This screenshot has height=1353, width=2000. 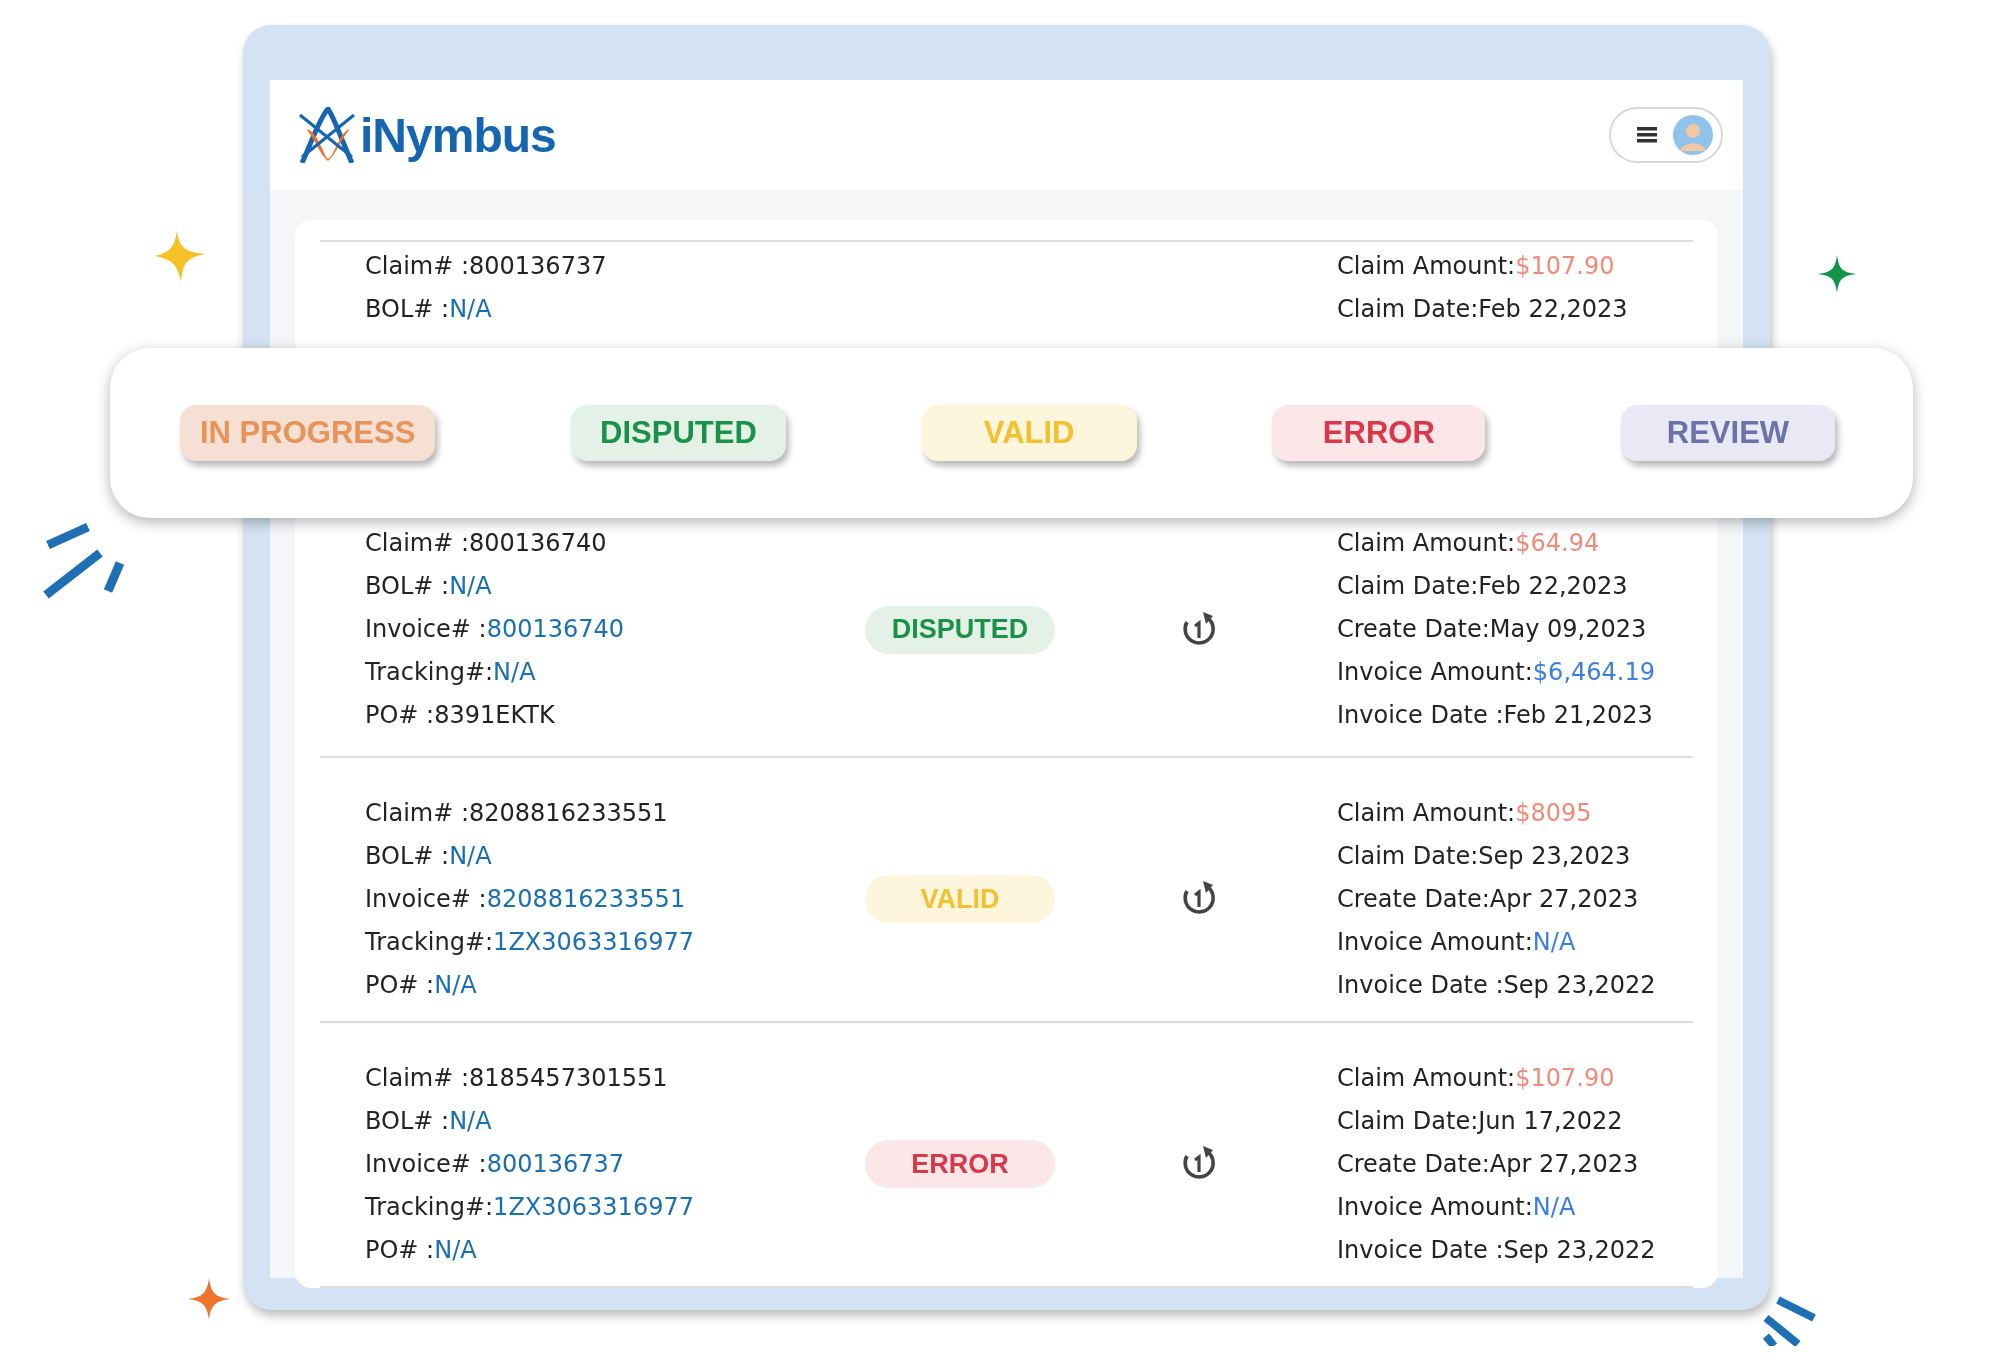 I want to click on burst-lines-icon, so click(x=1790, y=1321).